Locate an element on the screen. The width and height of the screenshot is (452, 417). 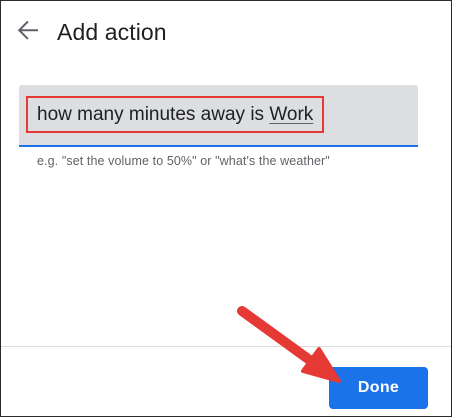
page-title: Add action is located at coordinates (112, 32).